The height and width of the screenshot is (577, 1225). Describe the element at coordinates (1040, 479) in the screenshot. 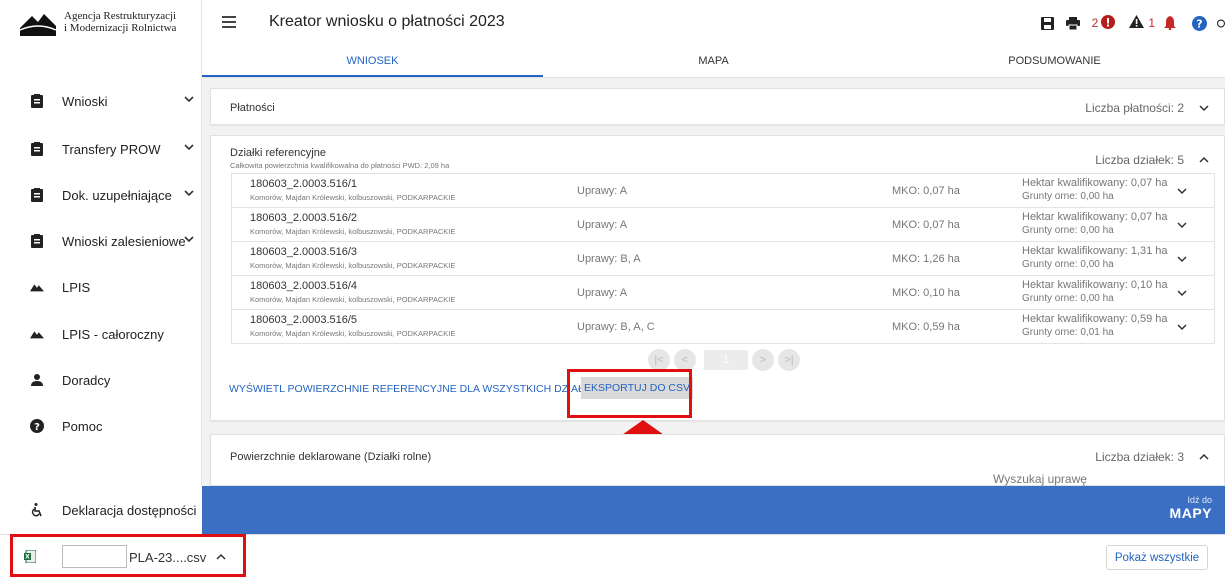

I see `crop-search-label: Wyszukaj uprawę` at that location.